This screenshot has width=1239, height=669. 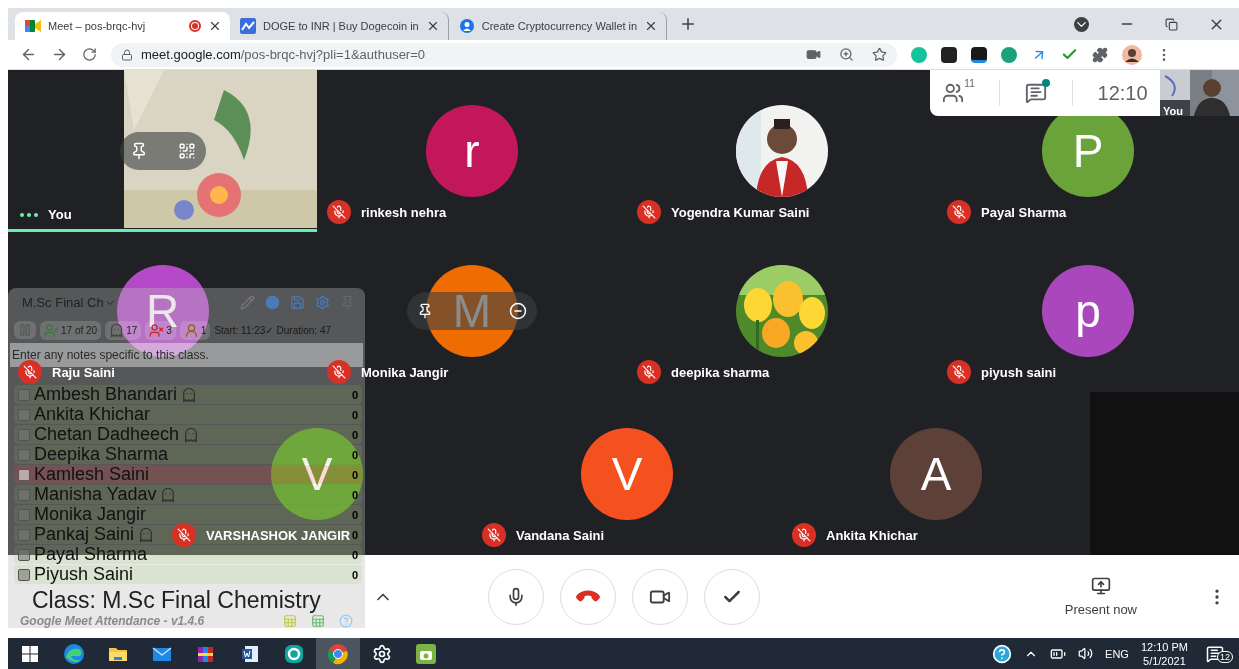 What do you see at coordinates (1024, 212) in the screenshot?
I see `participant-name: Payal Sharma` at bounding box center [1024, 212].